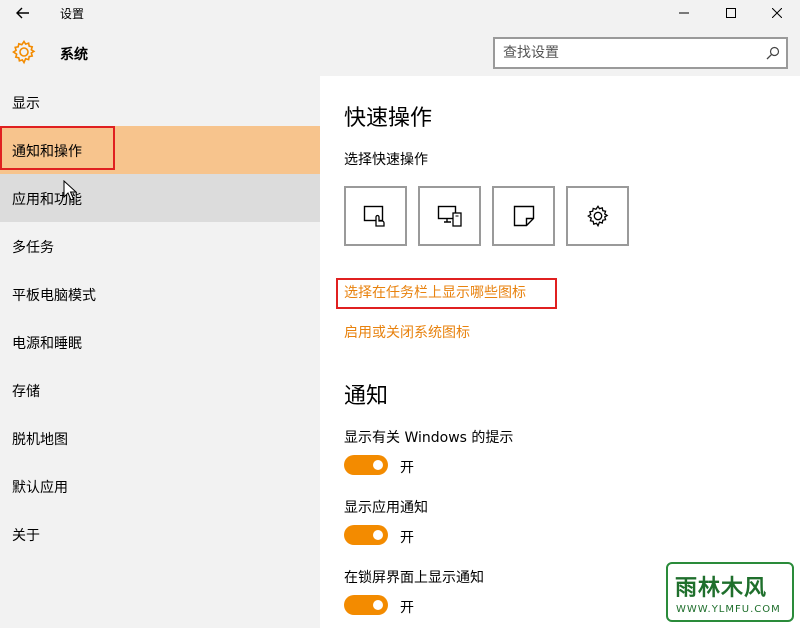 This screenshot has width=800, height=628. Describe the element at coordinates (70, 190) in the screenshot. I see `mouse-cursor-icon` at that location.